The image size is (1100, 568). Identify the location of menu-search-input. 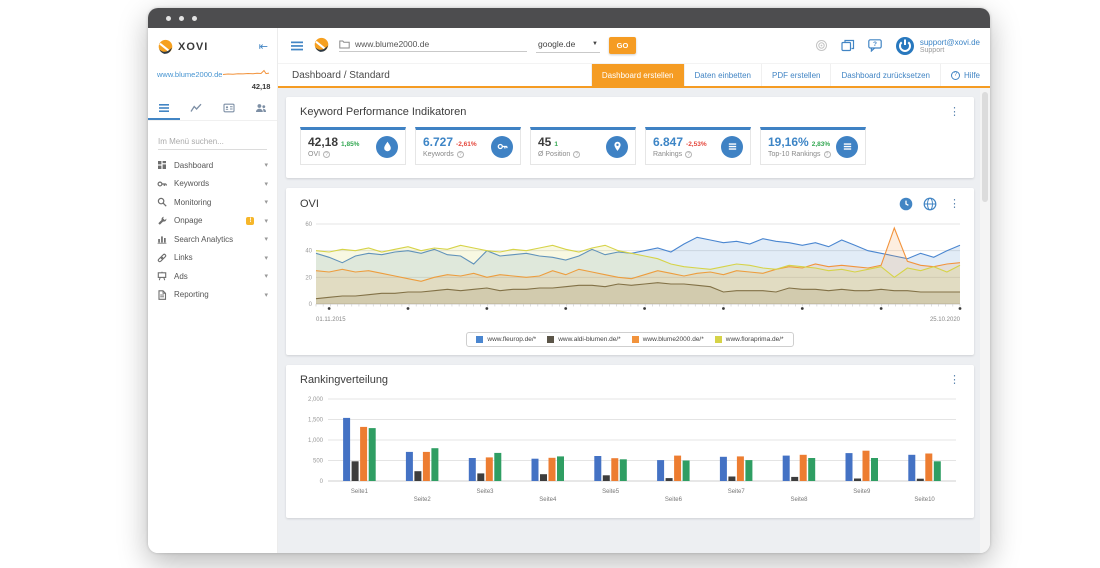
(212, 142).